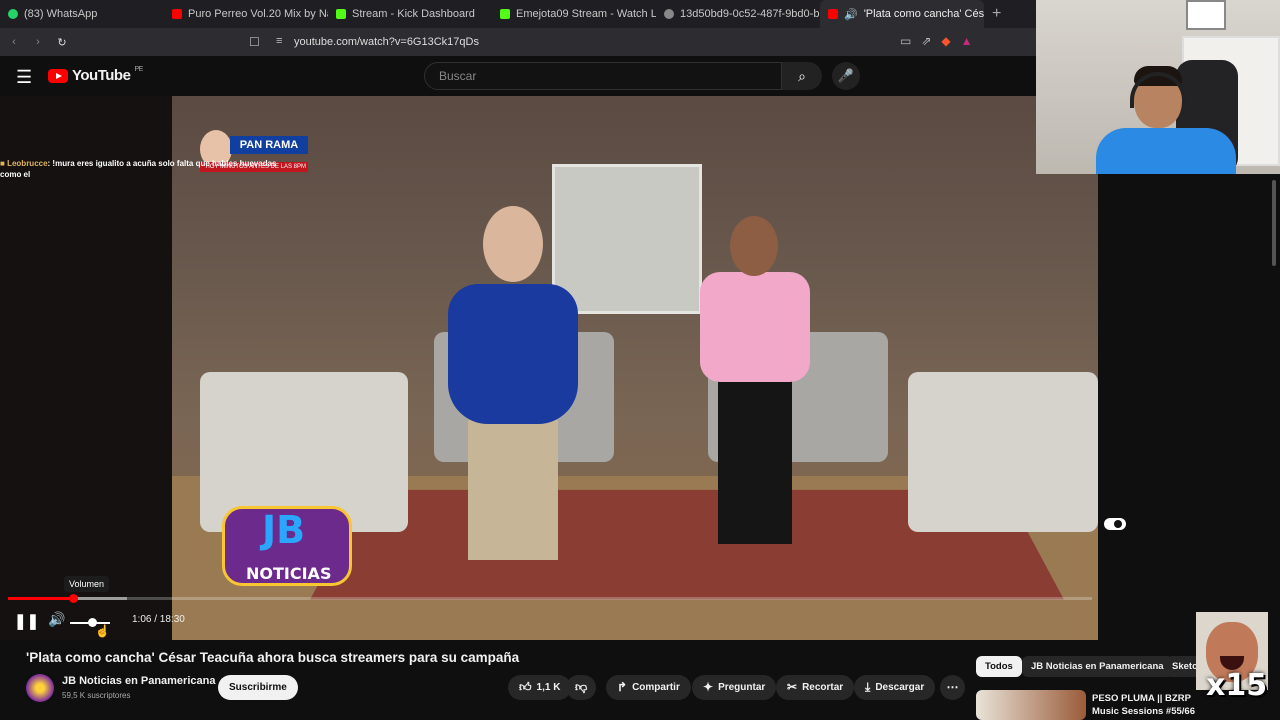 This screenshot has height=720, width=1280. I want to click on cast-icon: ▭, so click(905, 41).